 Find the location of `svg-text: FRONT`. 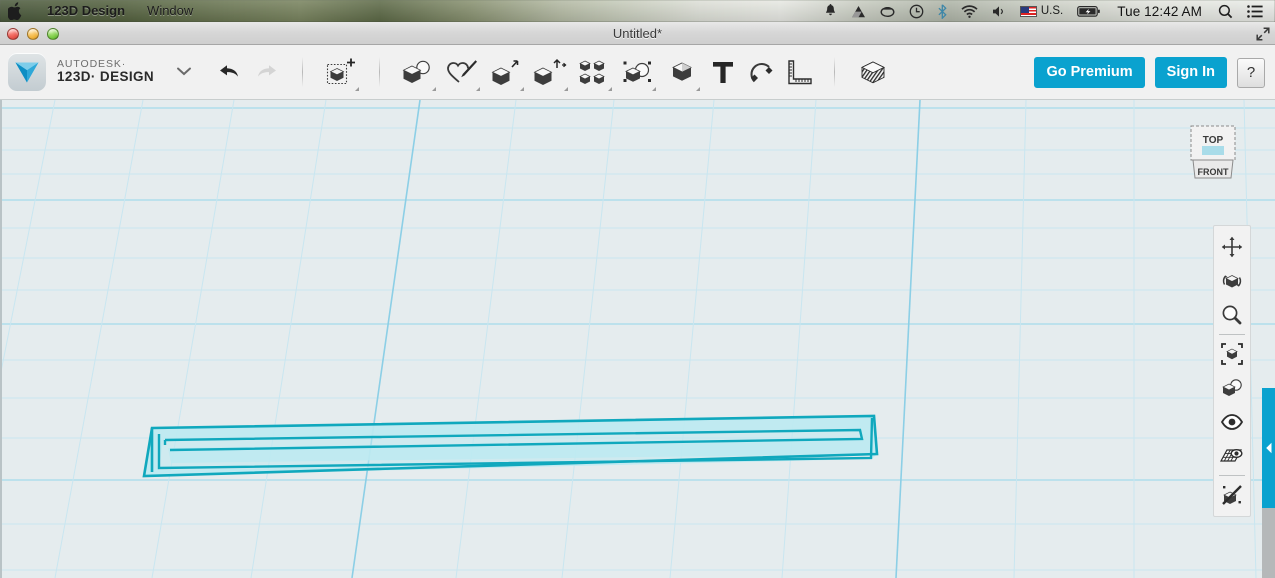

svg-text: FRONT is located at coordinates (1213, 172).